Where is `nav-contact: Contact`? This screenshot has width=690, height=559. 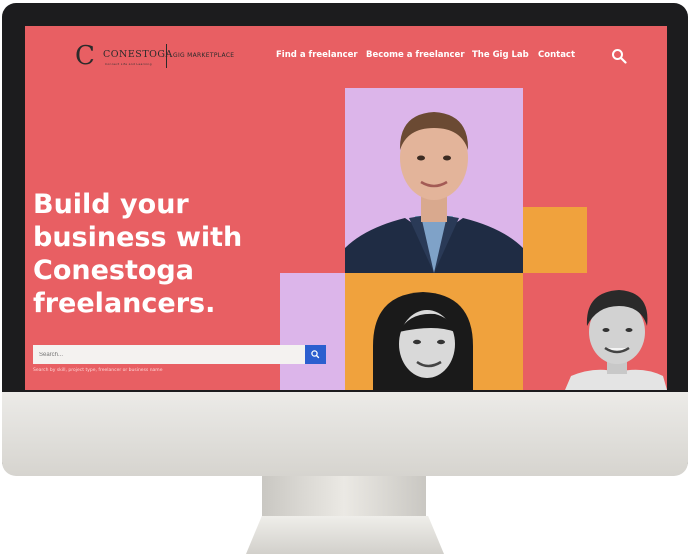
nav-contact: Contact is located at coordinates (556, 55).